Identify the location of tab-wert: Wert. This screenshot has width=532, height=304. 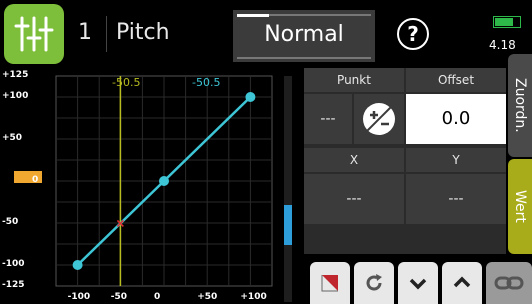
(520, 206).